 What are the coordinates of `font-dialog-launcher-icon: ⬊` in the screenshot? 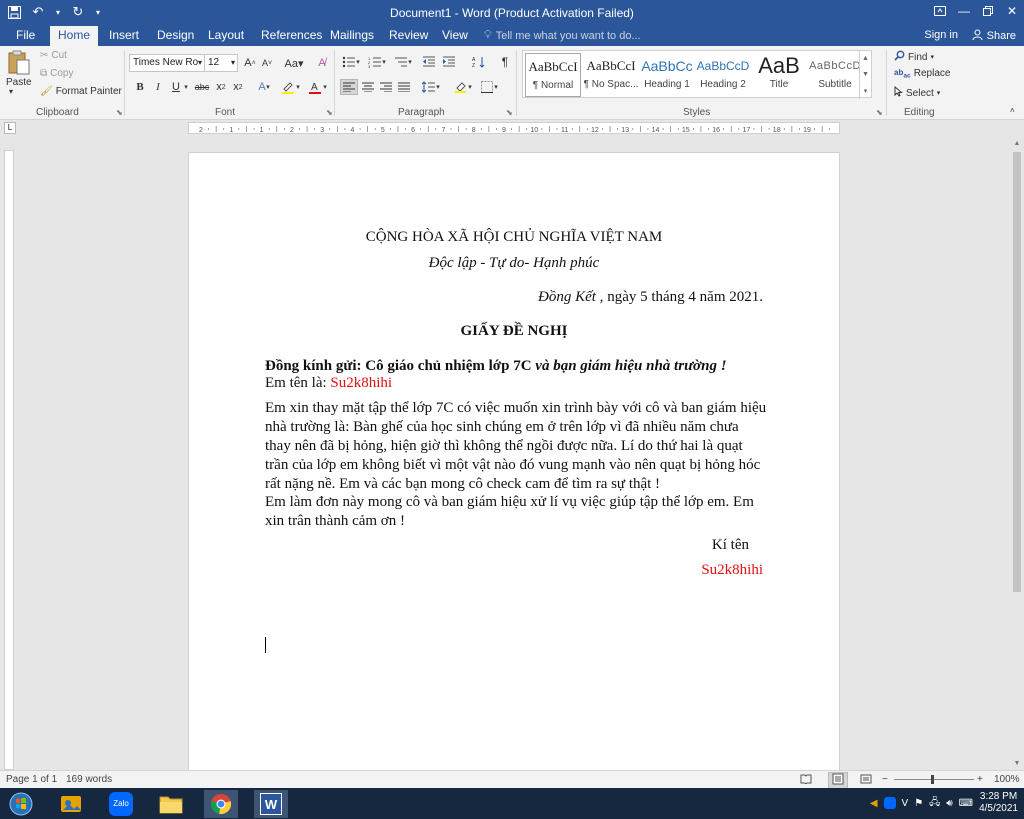 It's located at (329, 112).